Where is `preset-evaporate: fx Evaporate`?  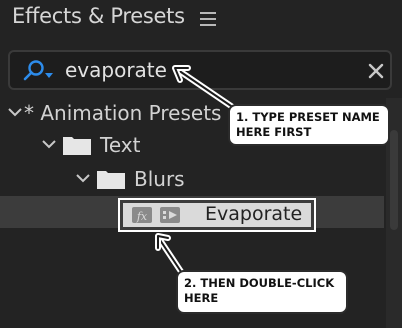
preset-evaporate: fx Evaporate is located at coordinates (217, 215).